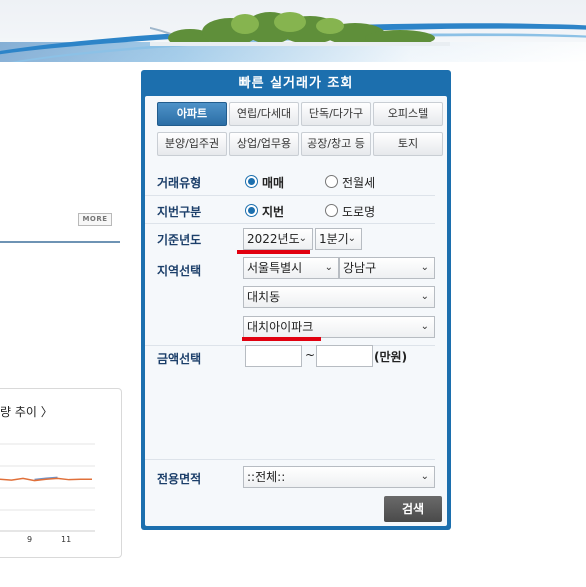 The image size is (586, 587). Describe the element at coordinates (339, 297) in the screenshot. I see `dong-select: 대치동 ⌄` at that location.